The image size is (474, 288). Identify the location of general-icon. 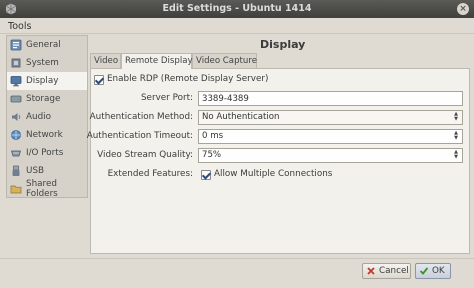
(16, 45).